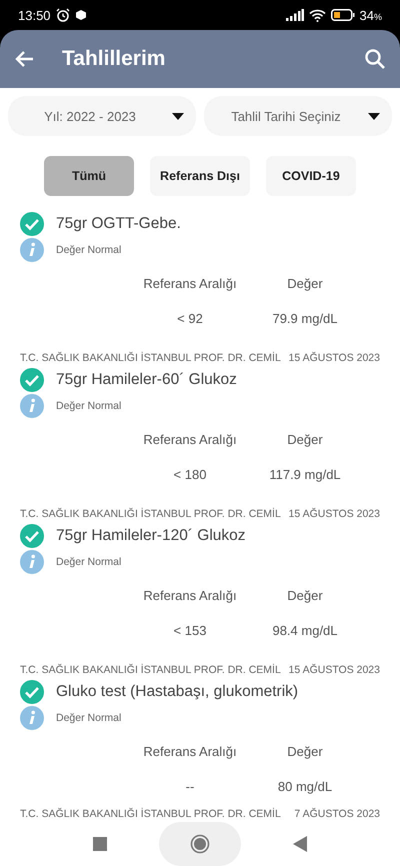 This screenshot has height=866, width=400. What do you see at coordinates (371, 15) in the screenshot?
I see `battery-level: 34%` at bounding box center [371, 15].